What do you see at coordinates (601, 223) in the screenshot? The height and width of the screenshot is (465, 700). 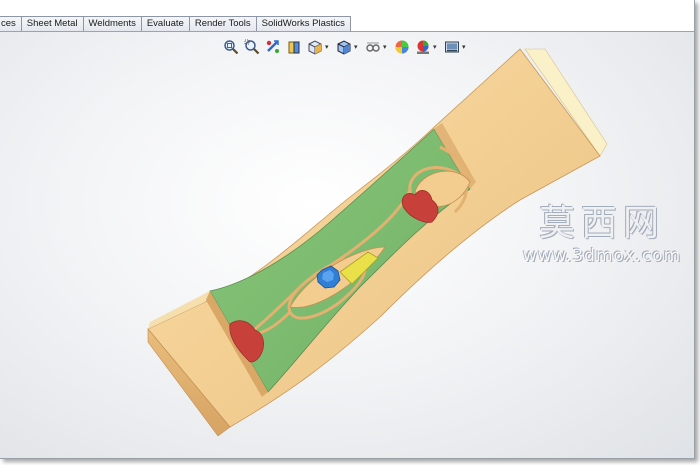 I see `watermark-cn: 莫西网` at bounding box center [601, 223].